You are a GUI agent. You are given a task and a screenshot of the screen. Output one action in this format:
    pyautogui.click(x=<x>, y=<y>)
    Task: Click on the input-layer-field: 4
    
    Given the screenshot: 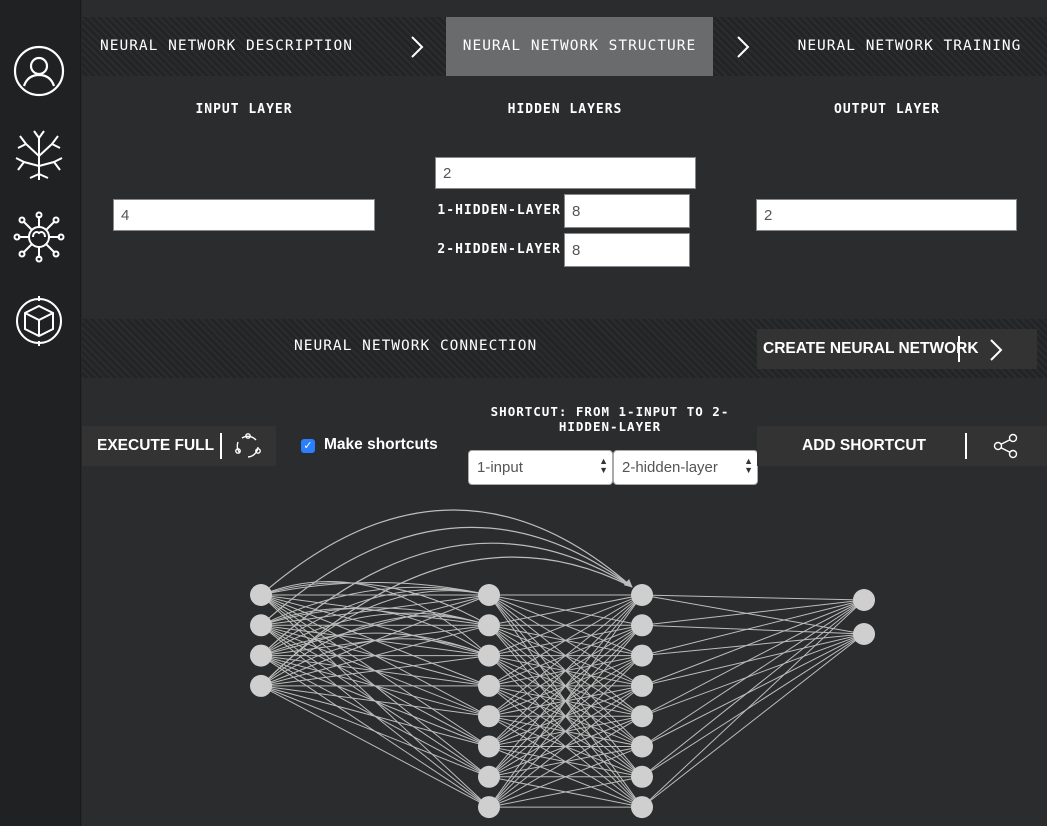 What is the action you would take?
    pyautogui.click(x=244, y=215)
    